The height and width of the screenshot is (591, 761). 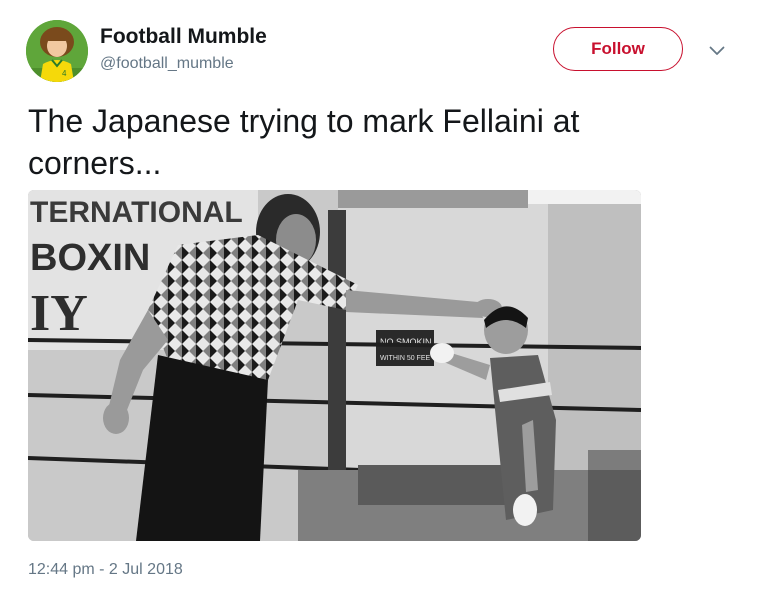 I want to click on chevron-down-icon, so click(x=717, y=50).